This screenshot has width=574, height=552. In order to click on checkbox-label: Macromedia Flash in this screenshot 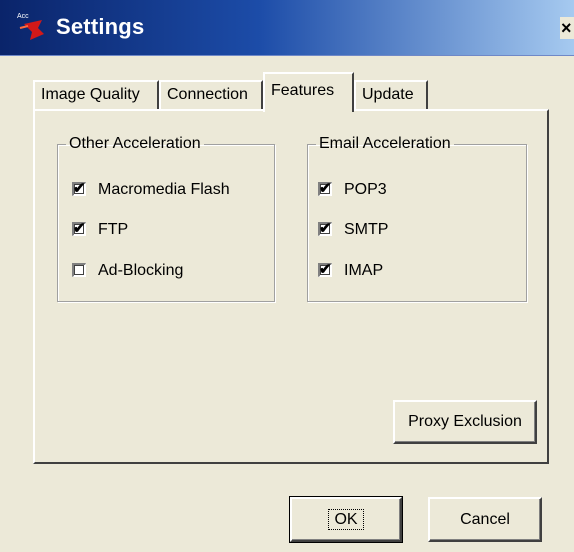, I will do `click(164, 189)`.